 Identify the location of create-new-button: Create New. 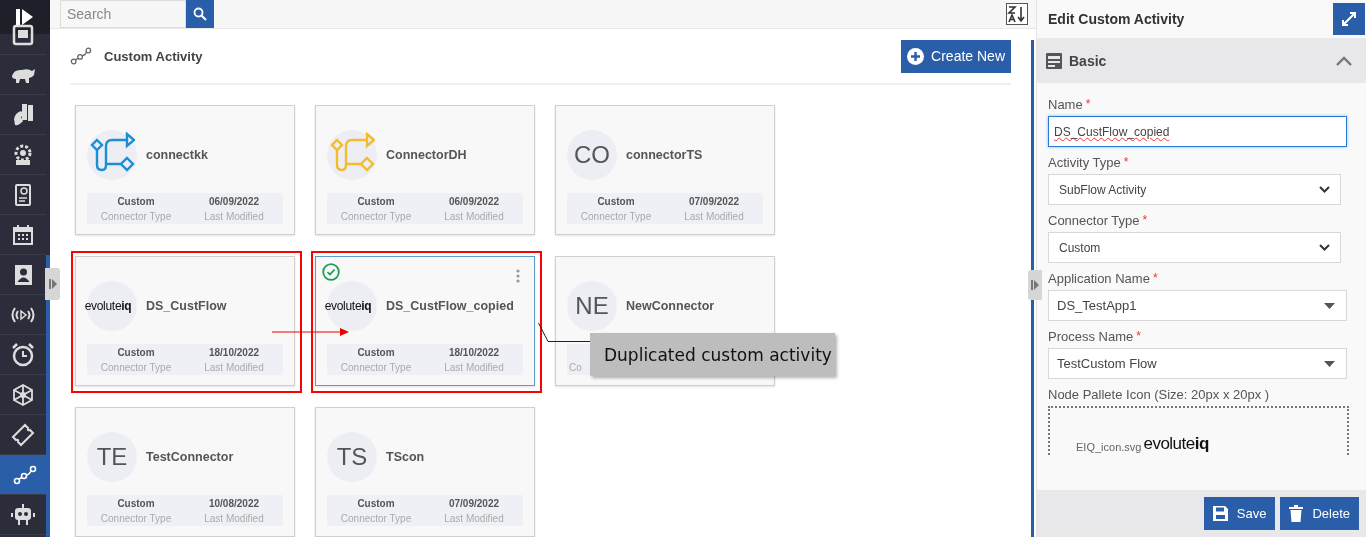
(956, 56).